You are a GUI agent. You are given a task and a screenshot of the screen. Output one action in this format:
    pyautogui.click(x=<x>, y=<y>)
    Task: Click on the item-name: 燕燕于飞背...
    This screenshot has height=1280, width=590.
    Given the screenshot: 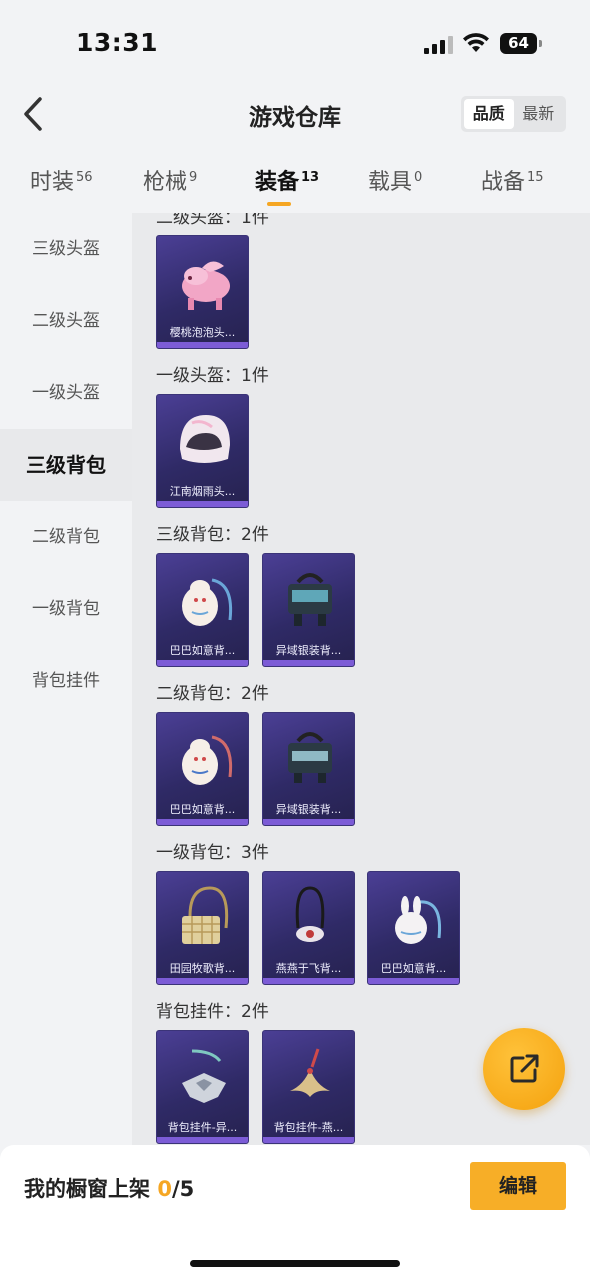 What is the action you would take?
    pyautogui.click(x=308, y=968)
    